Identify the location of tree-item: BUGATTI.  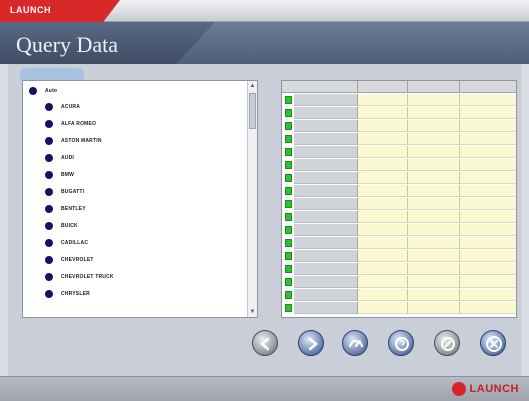
(64, 192).